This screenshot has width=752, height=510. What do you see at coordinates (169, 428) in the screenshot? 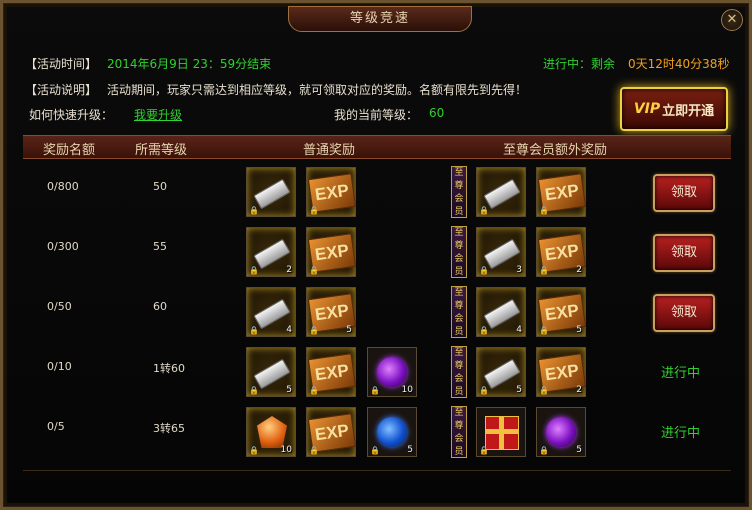
I see `row-required-level: 3转65` at bounding box center [169, 428].